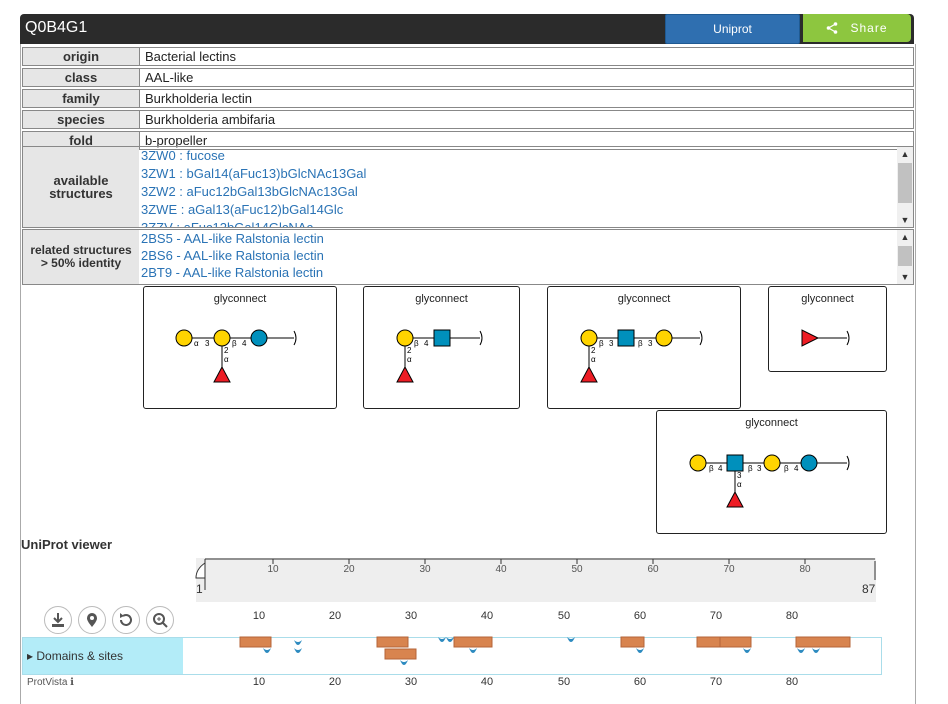 The width and height of the screenshot is (948, 704). What do you see at coordinates (335, 682) in the screenshot?
I see `axis-tick: 20` at bounding box center [335, 682].